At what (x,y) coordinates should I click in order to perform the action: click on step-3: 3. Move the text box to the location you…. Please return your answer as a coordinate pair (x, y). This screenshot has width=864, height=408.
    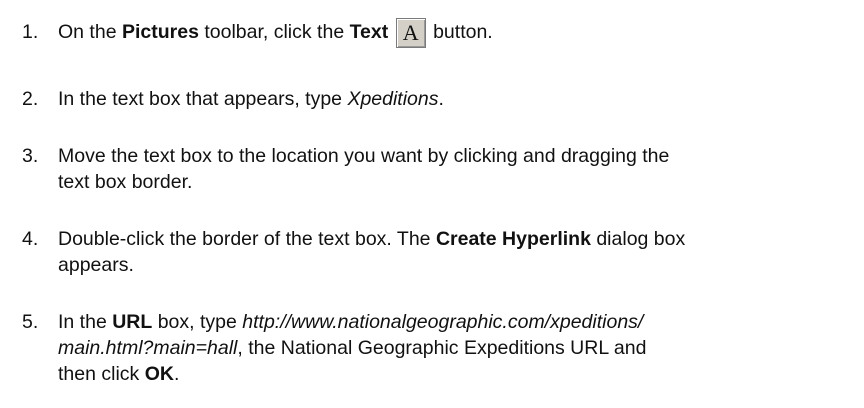
    Looking at the image, I should click on (432, 169).